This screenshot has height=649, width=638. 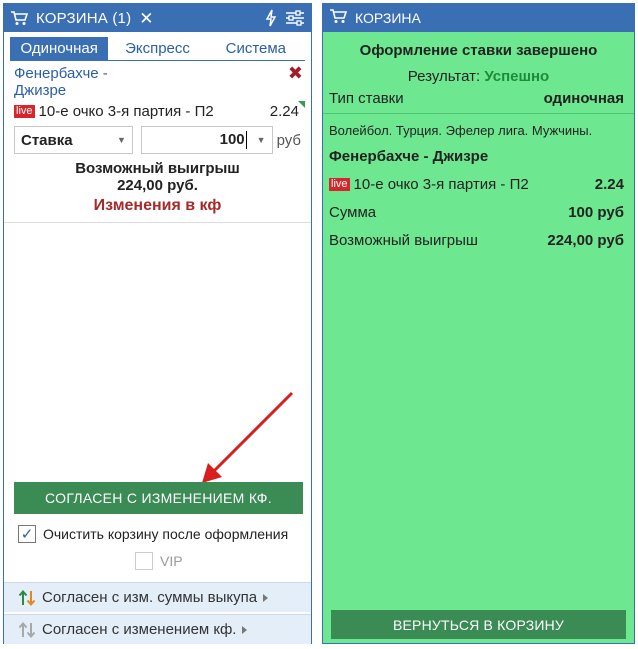 I want to click on accept-buyout-change-label: Согласен с изм. суммы выкупа, so click(x=150, y=597).